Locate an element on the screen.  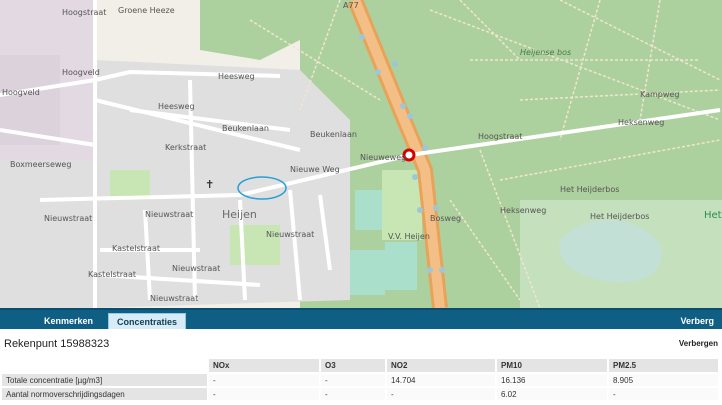
table-corner is located at coordinates (105, 366).